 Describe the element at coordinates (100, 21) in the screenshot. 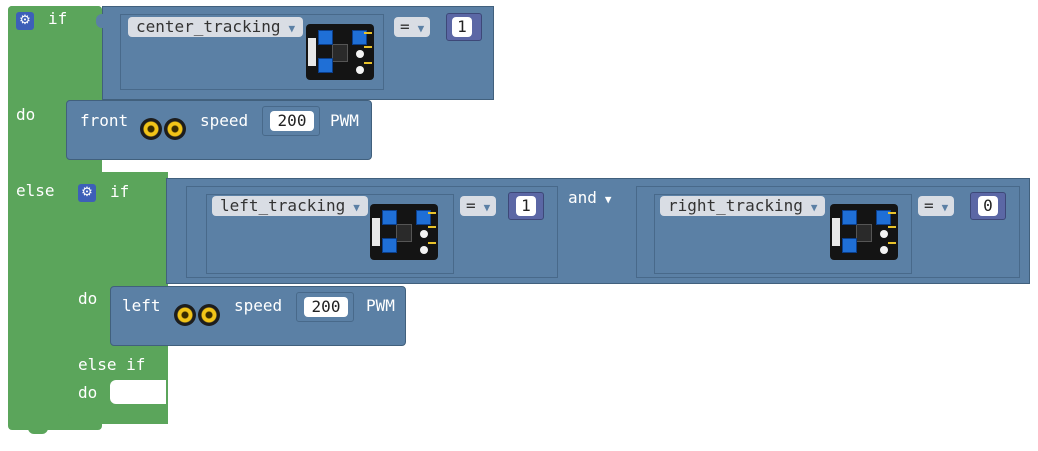

I see `outer-condition-tab` at that location.